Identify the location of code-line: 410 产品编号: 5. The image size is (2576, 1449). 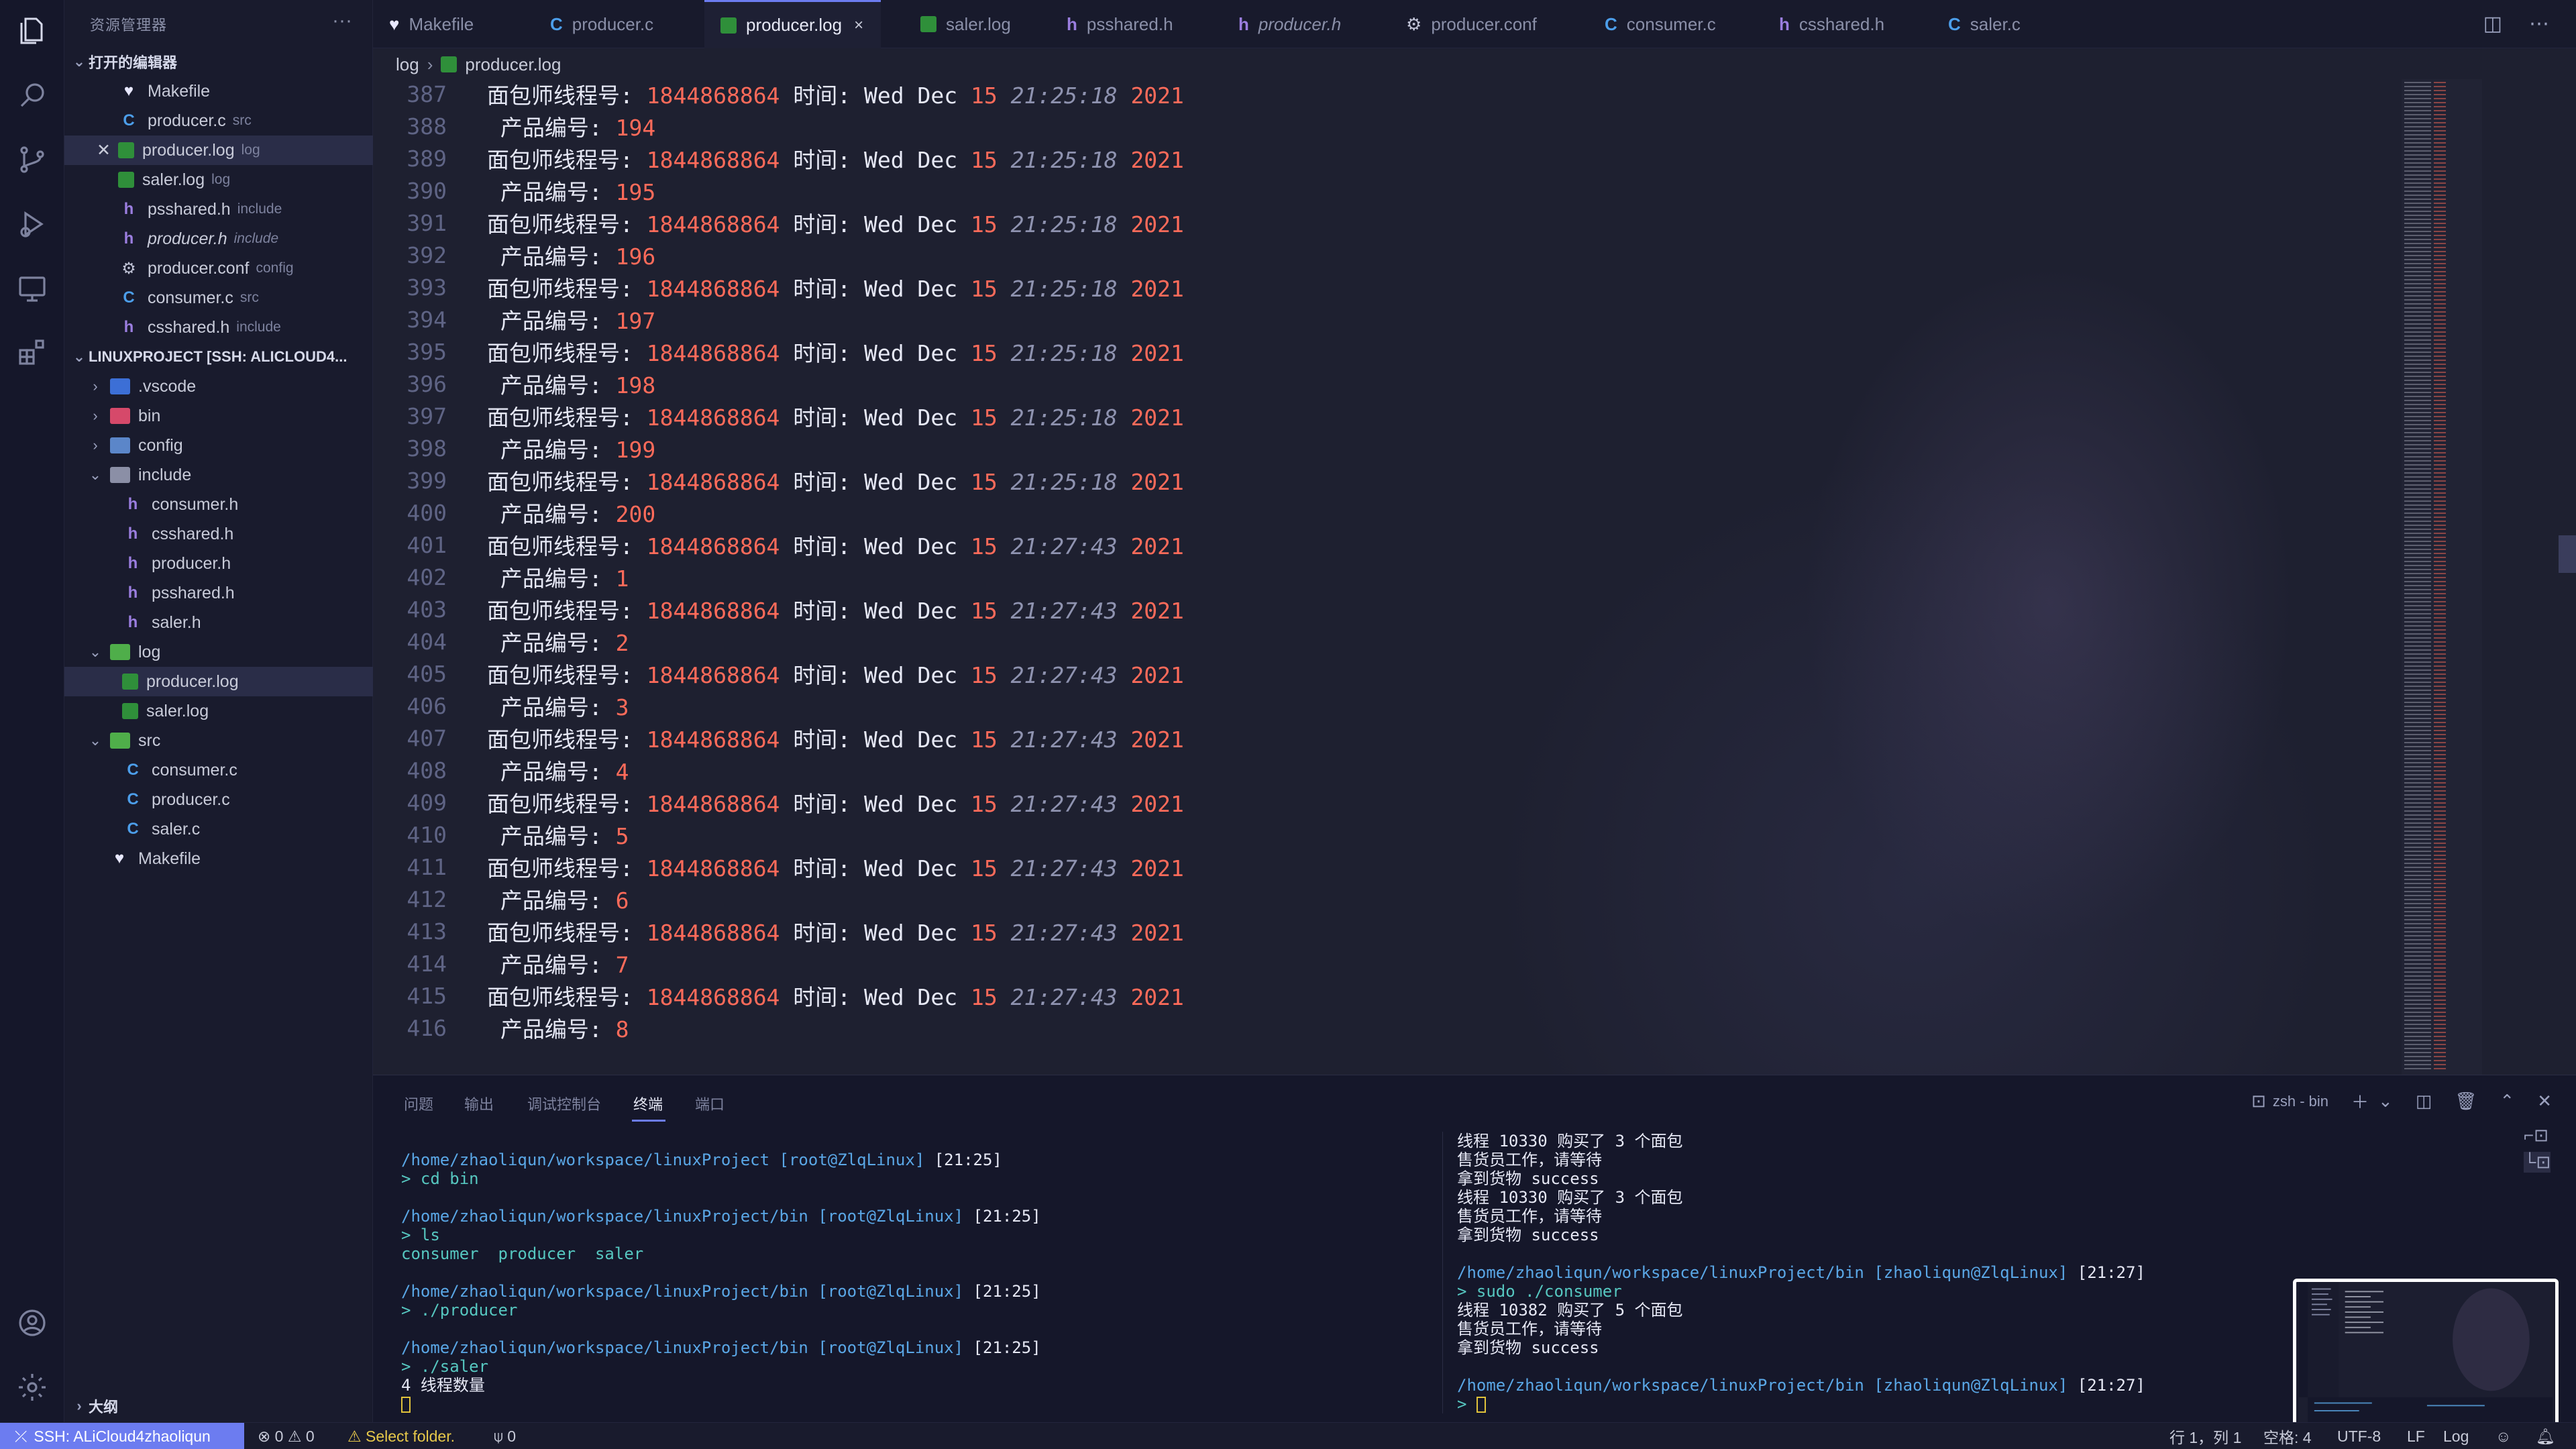
(501, 834).